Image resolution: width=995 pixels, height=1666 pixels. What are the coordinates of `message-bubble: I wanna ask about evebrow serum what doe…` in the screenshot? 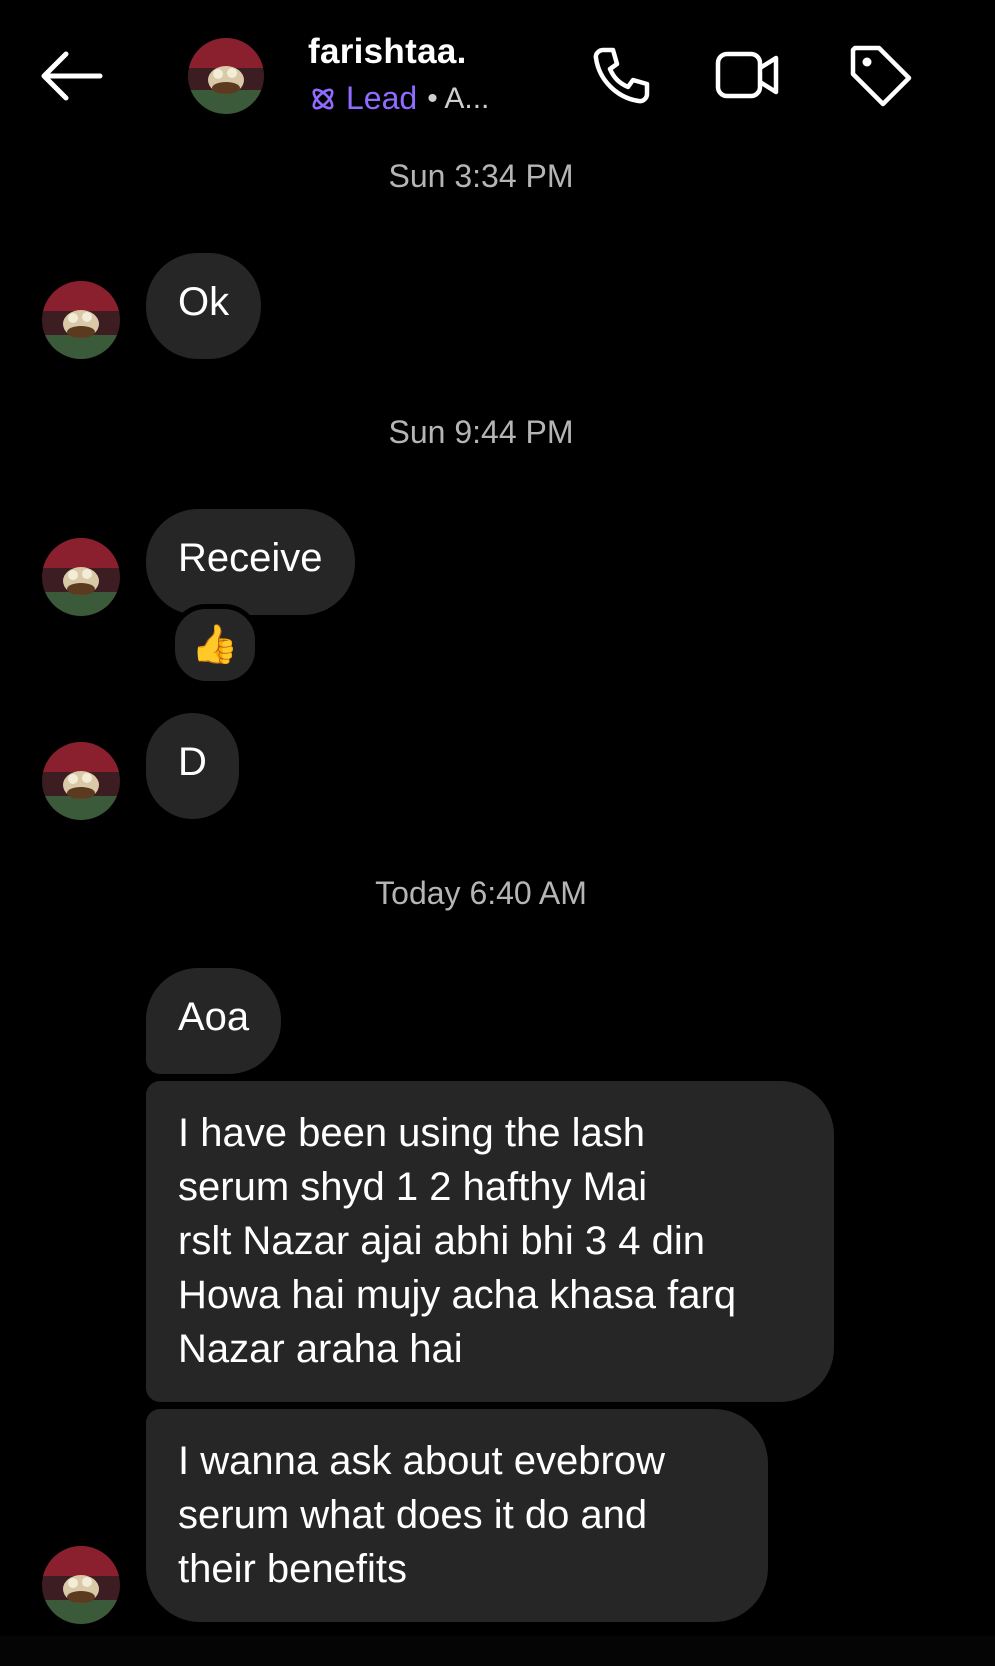 It's located at (457, 1515).